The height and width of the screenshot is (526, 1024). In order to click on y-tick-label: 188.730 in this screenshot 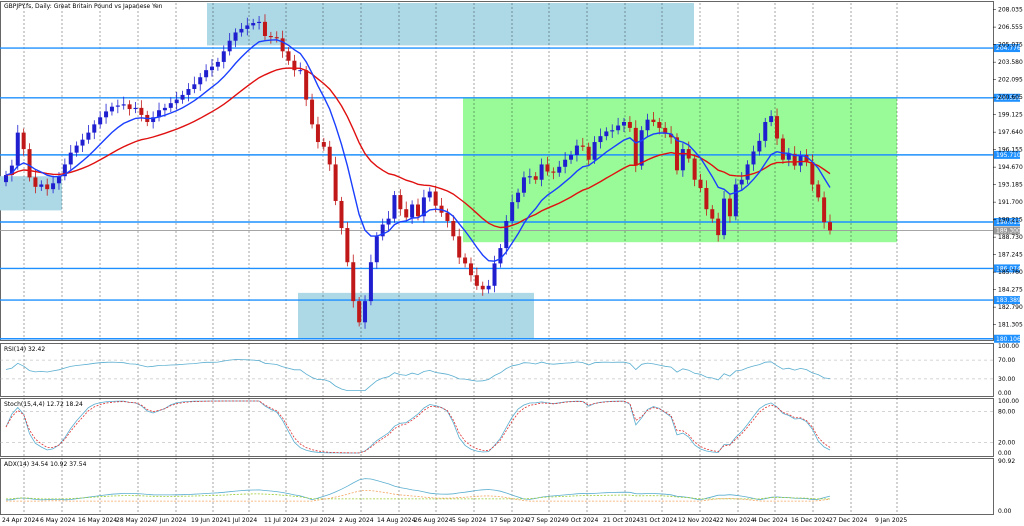, I will do `click(1010, 237)`.